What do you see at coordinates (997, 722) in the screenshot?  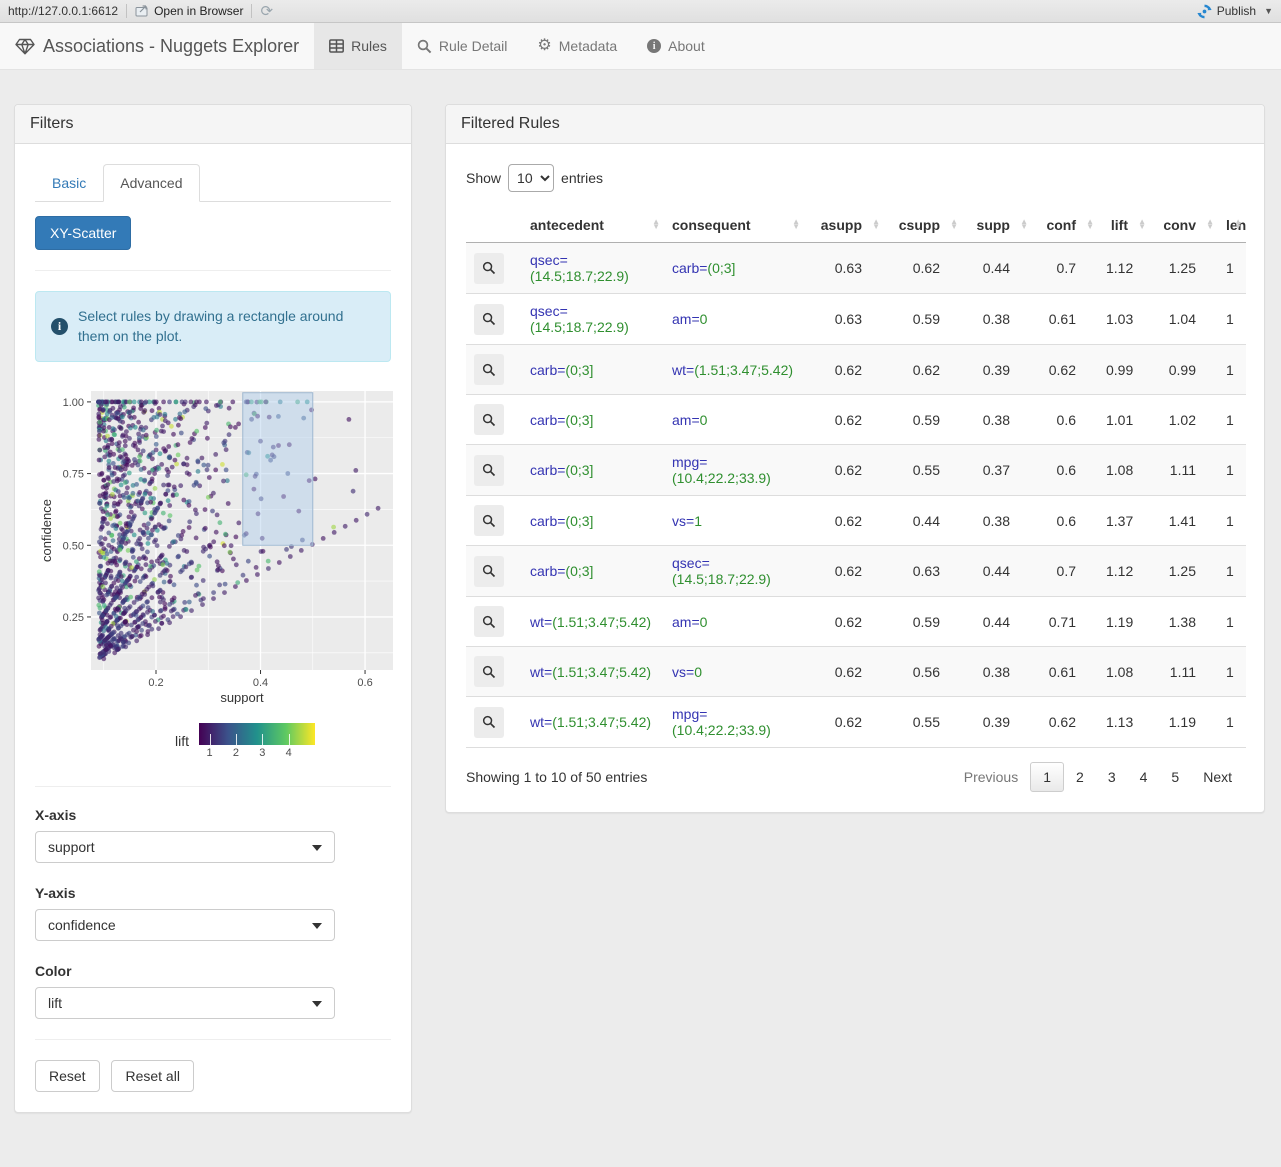 I see `supp-cell: 0.39` at bounding box center [997, 722].